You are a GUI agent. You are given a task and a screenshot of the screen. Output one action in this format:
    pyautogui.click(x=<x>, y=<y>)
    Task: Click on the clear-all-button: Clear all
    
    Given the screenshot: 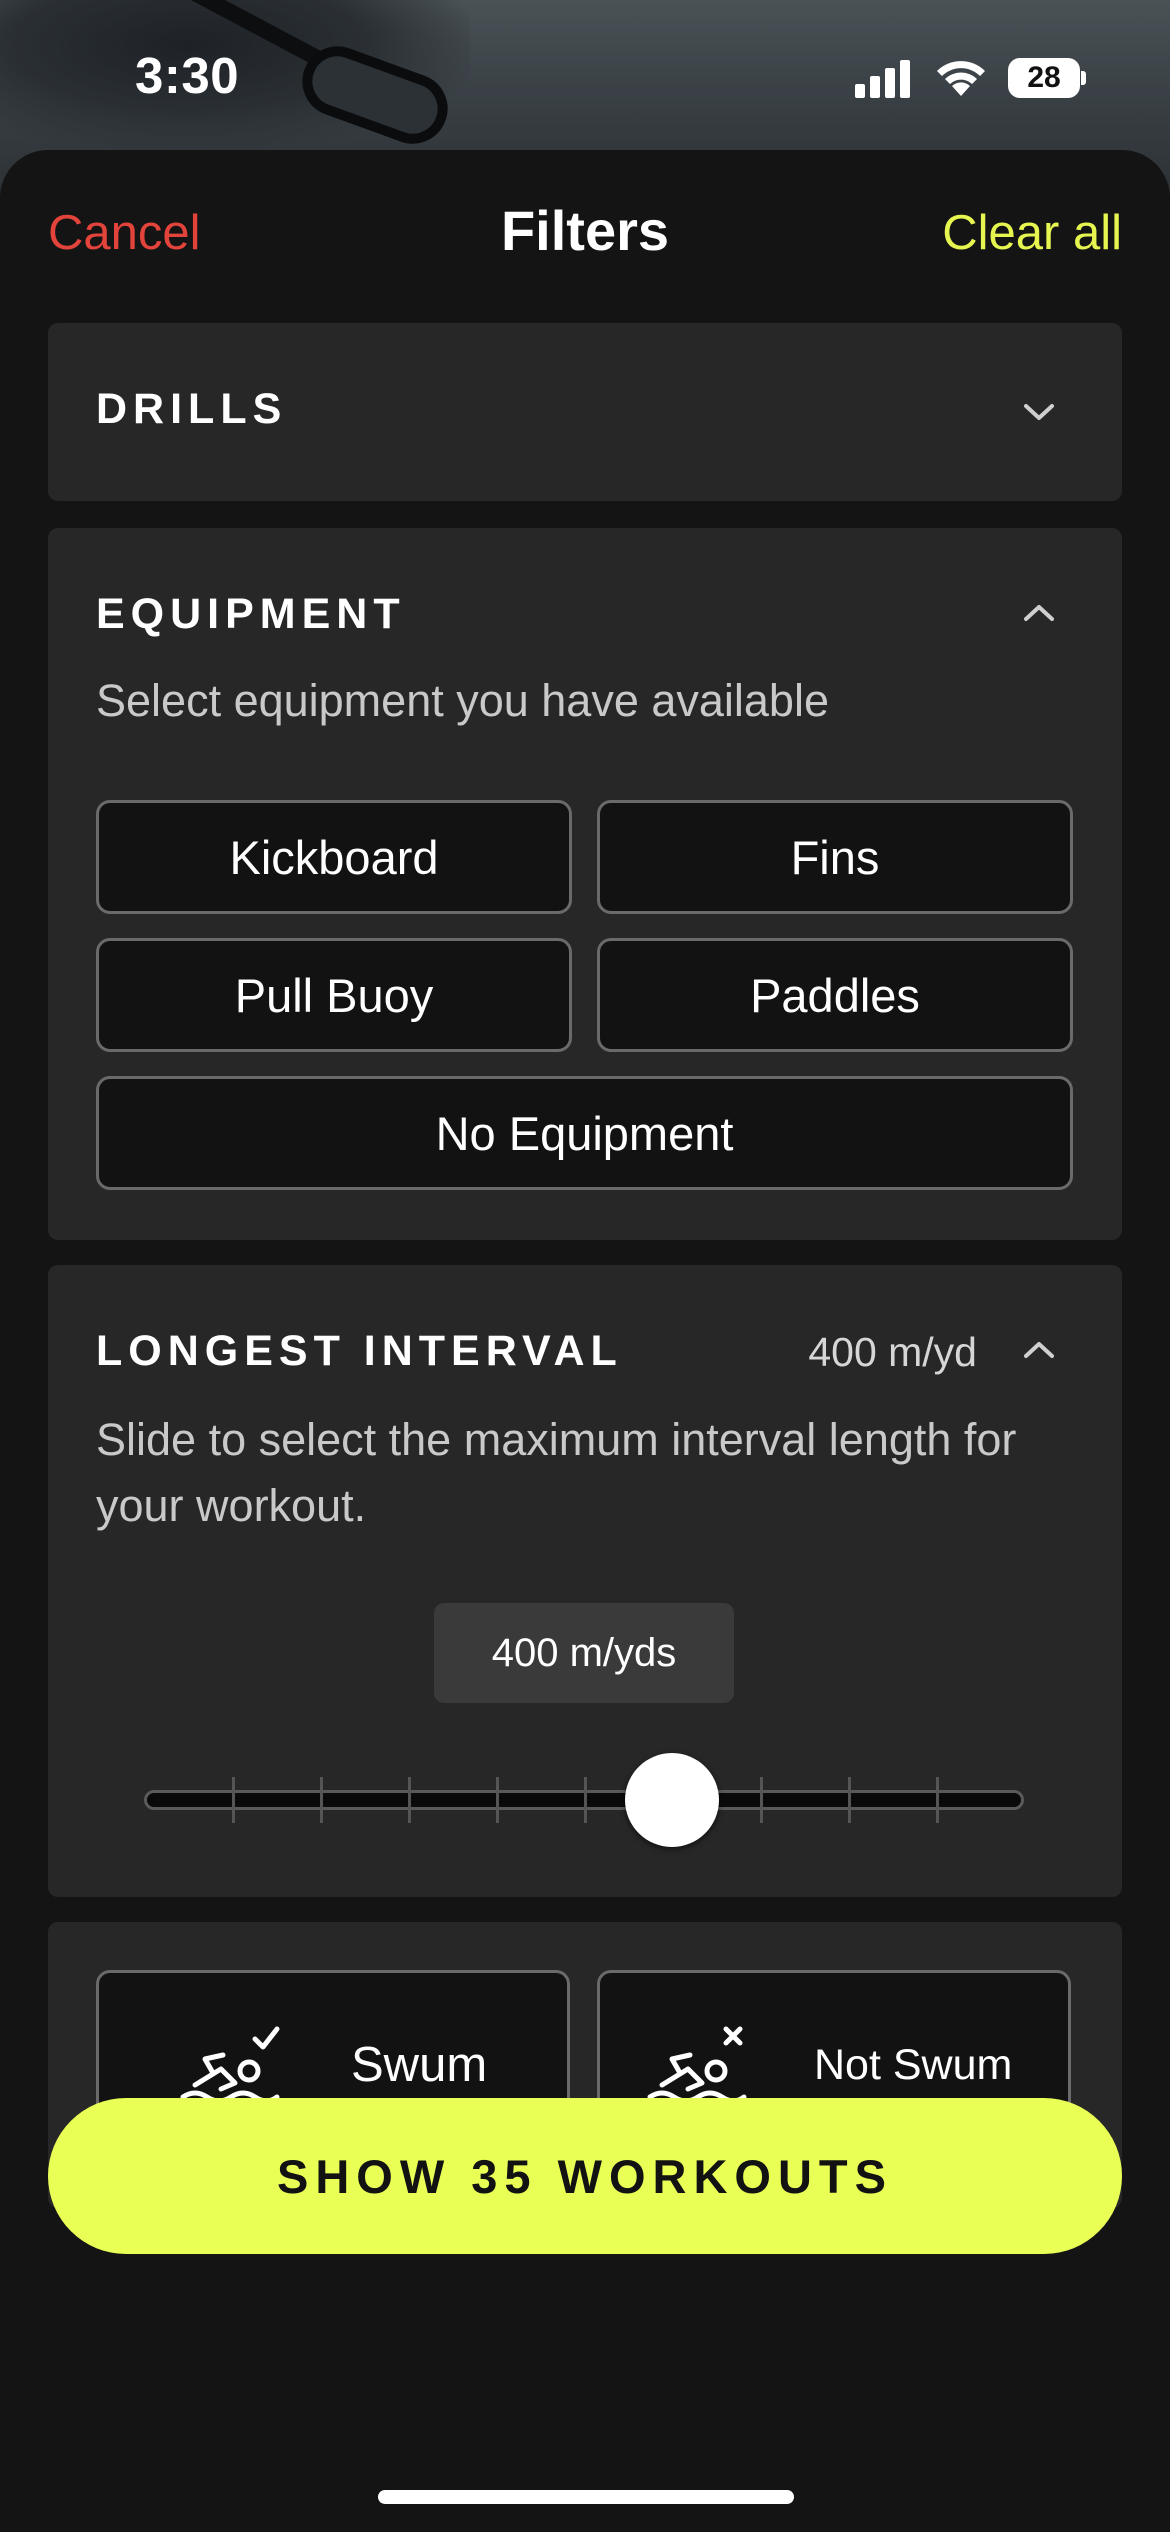 What is the action you would take?
    pyautogui.click(x=1032, y=233)
    